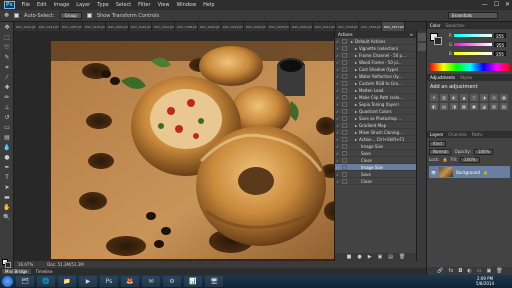 The height and width of the screenshot is (288, 512). What do you see at coordinates (102, 5) in the screenshot?
I see `menu-type: Type` at bounding box center [102, 5].